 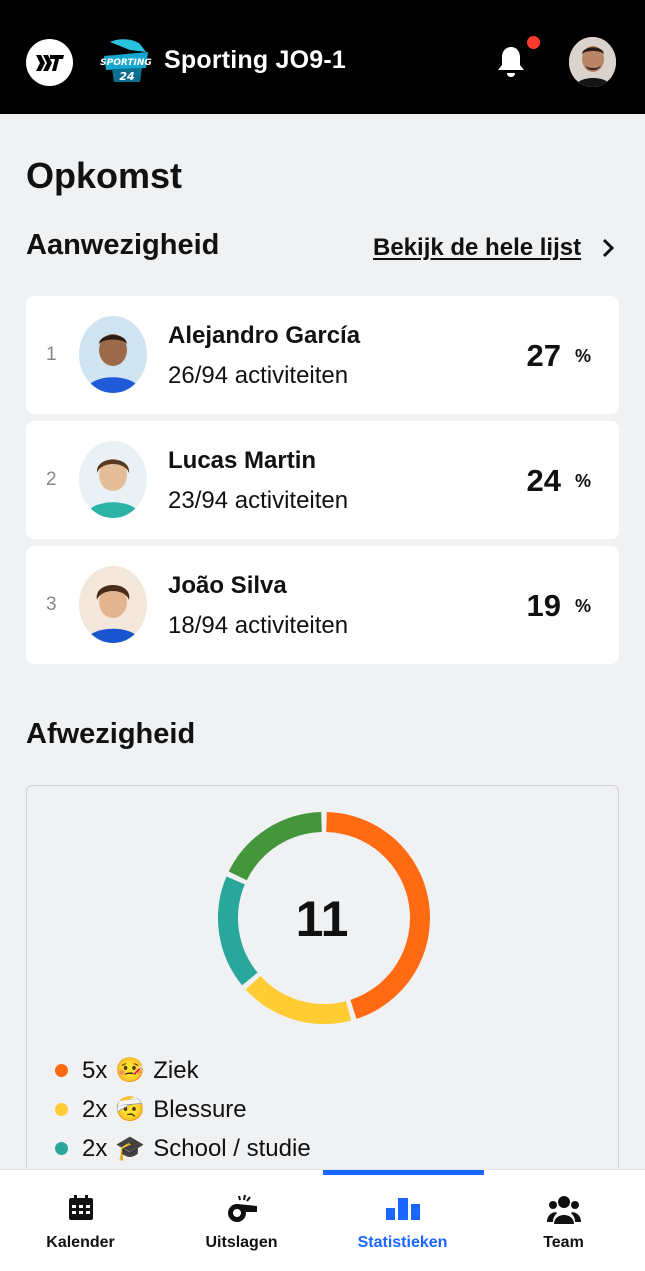 What do you see at coordinates (51, 354) in the screenshot?
I see `player-rank: 1` at bounding box center [51, 354].